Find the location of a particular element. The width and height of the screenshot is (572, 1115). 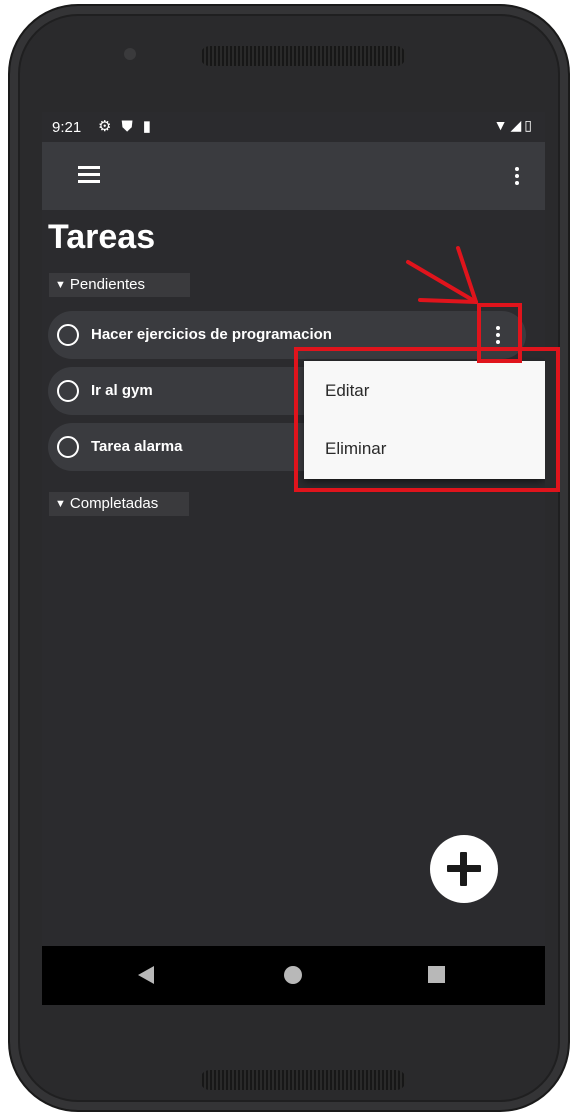

section-header-completadas: ▼ Completadas is located at coordinates (119, 504).